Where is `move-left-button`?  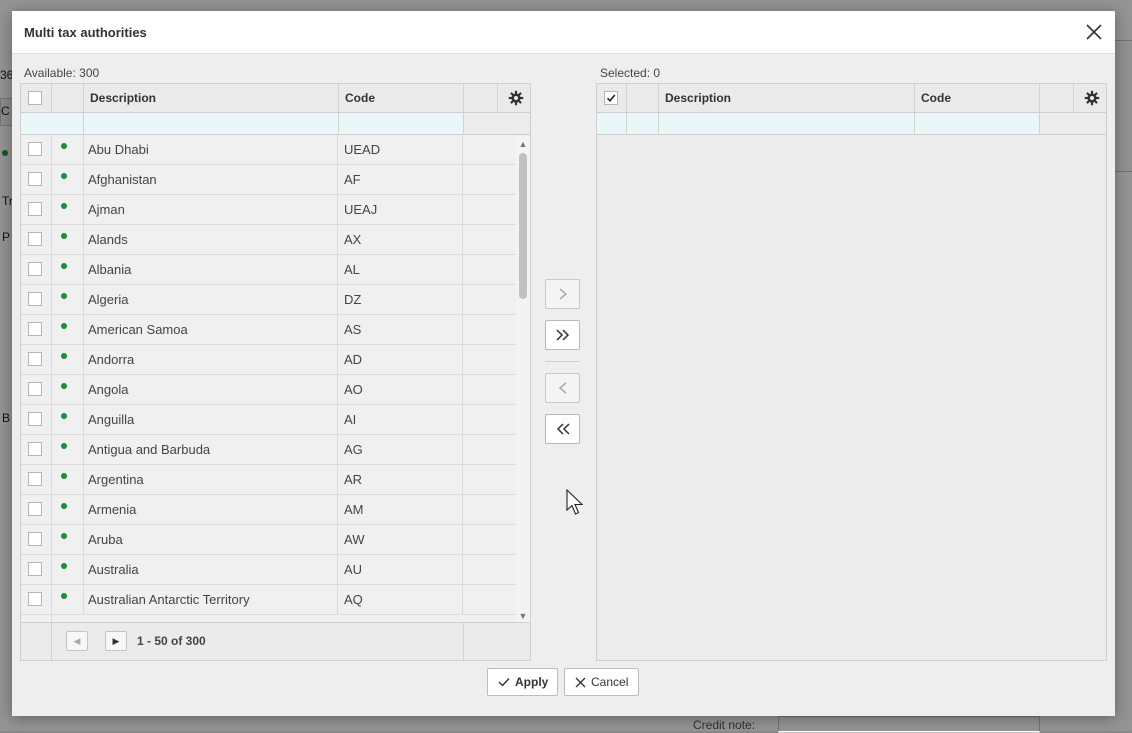
move-left-button is located at coordinates (562, 388).